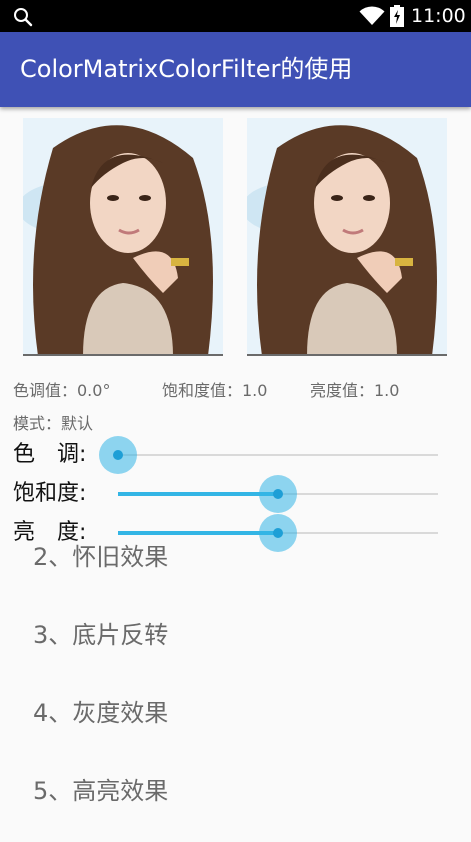 This screenshot has height=842, width=471. What do you see at coordinates (215, 390) in the screenshot?
I see `saturation-value: 饱和度值：1.0` at bounding box center [215, 390].